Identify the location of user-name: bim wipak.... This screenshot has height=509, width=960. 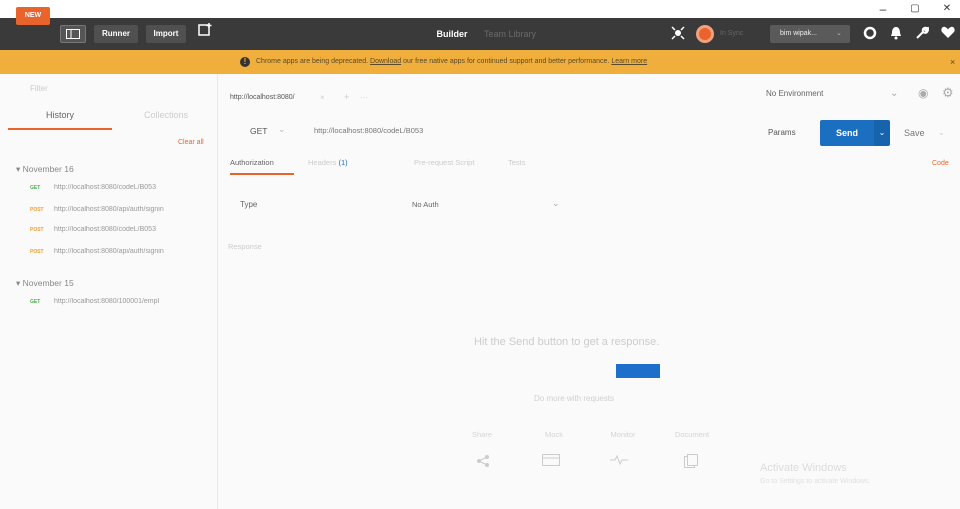
(798, 33).